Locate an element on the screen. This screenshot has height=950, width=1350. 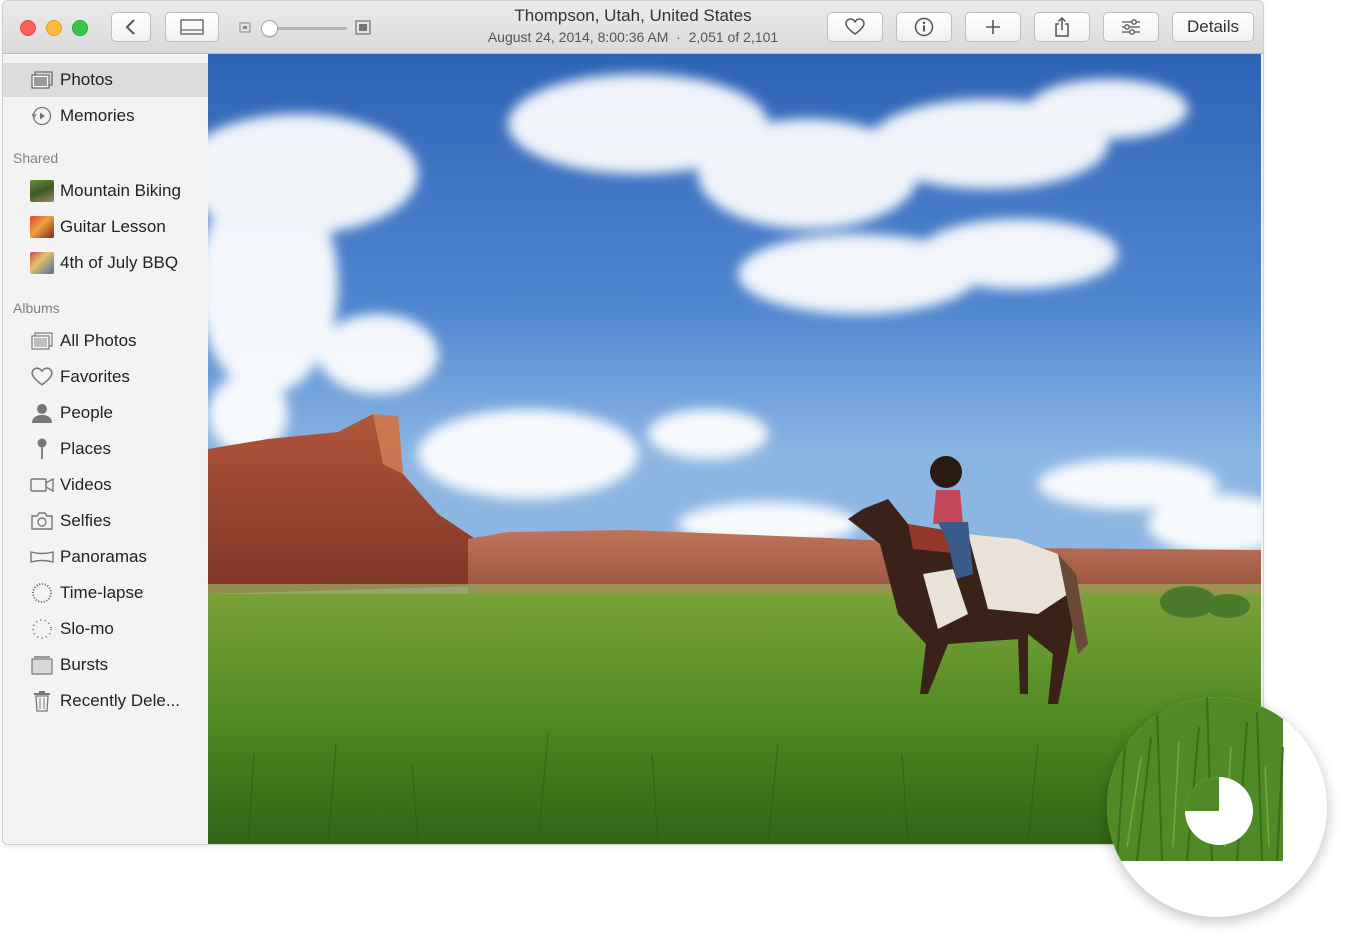
sidebar-item-label: Time-lapse is located at coordinates (102, 592).